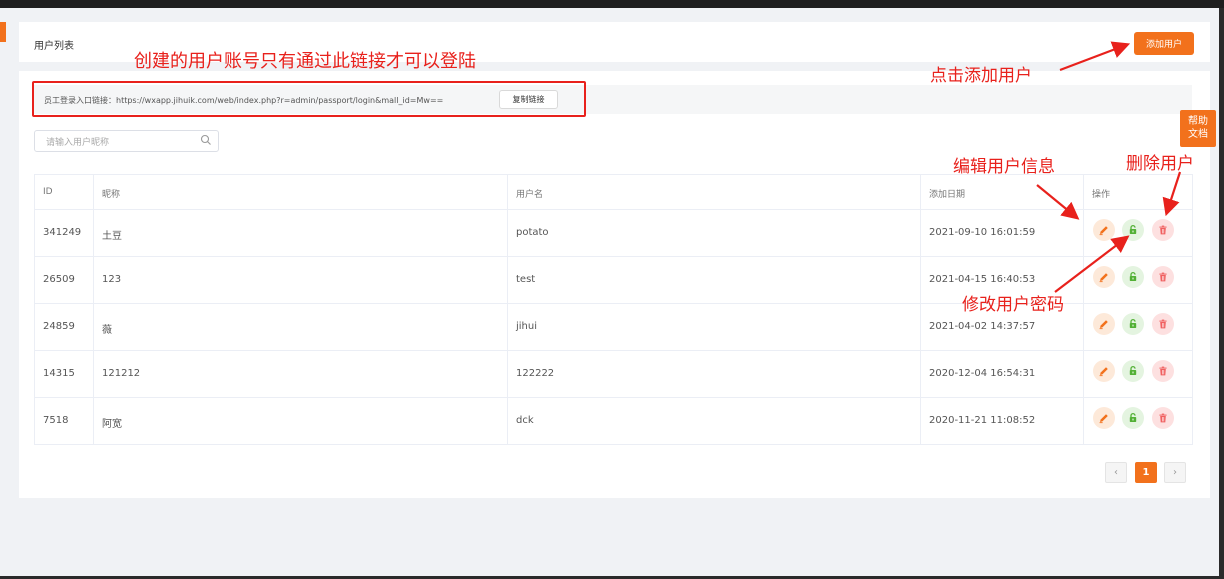 The image size is (1224, 579). I want to click on cell-nickname: 薇, so click(107, 330).